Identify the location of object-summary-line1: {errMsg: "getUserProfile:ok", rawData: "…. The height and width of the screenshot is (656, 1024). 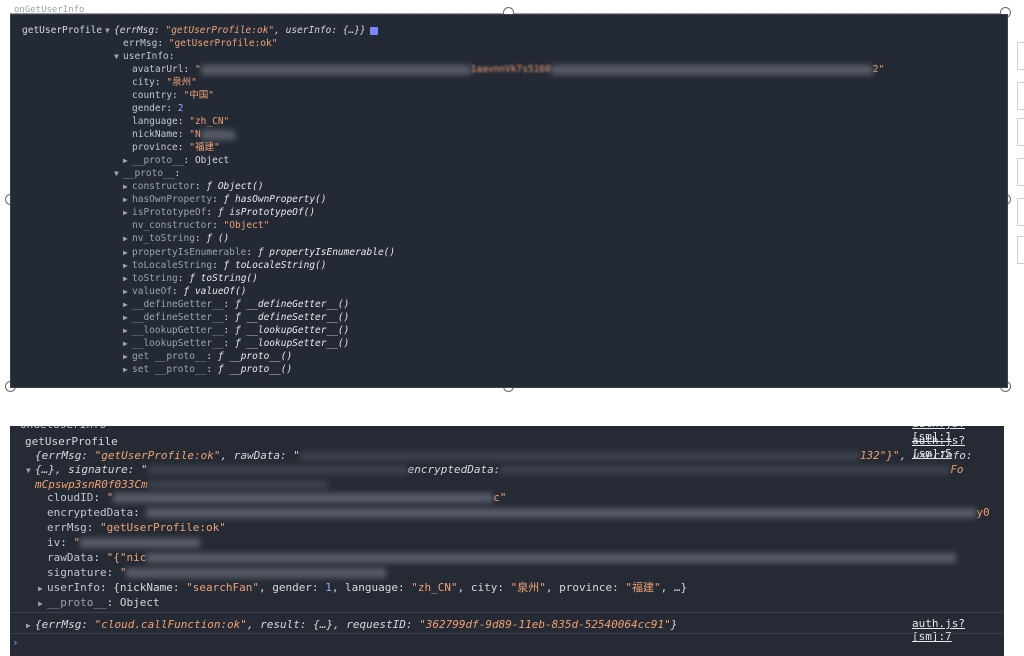
(504, 455).